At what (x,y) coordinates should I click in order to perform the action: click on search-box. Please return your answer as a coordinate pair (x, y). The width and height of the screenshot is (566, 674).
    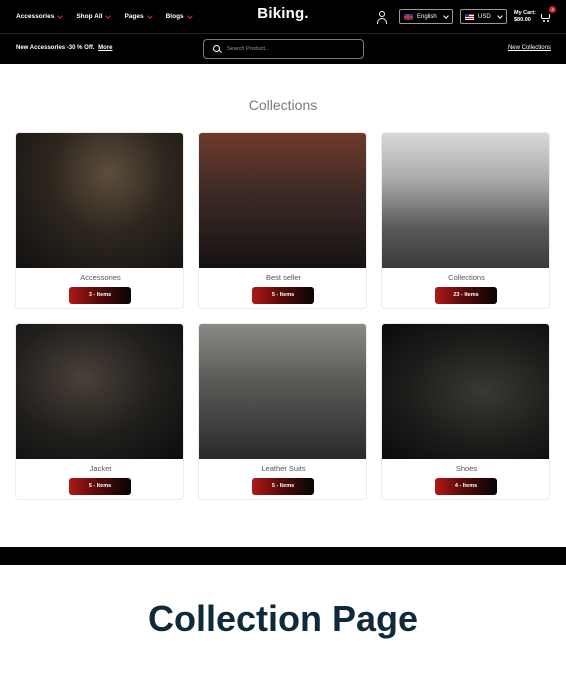
    Looking at the image, I should click on (283, 49).